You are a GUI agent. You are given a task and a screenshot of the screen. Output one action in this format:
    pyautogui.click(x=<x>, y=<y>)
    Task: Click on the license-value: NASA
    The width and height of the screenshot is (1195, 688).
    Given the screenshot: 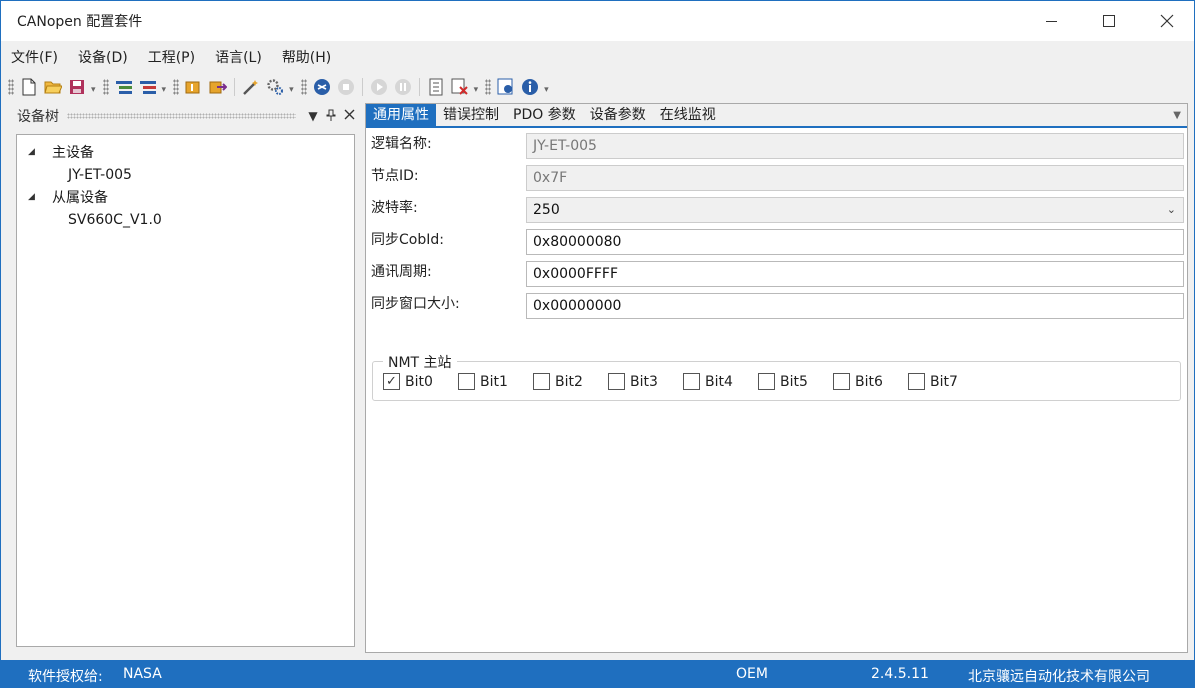 What is the action you would take?
    pyautogui.click(x=142, y=674)
    